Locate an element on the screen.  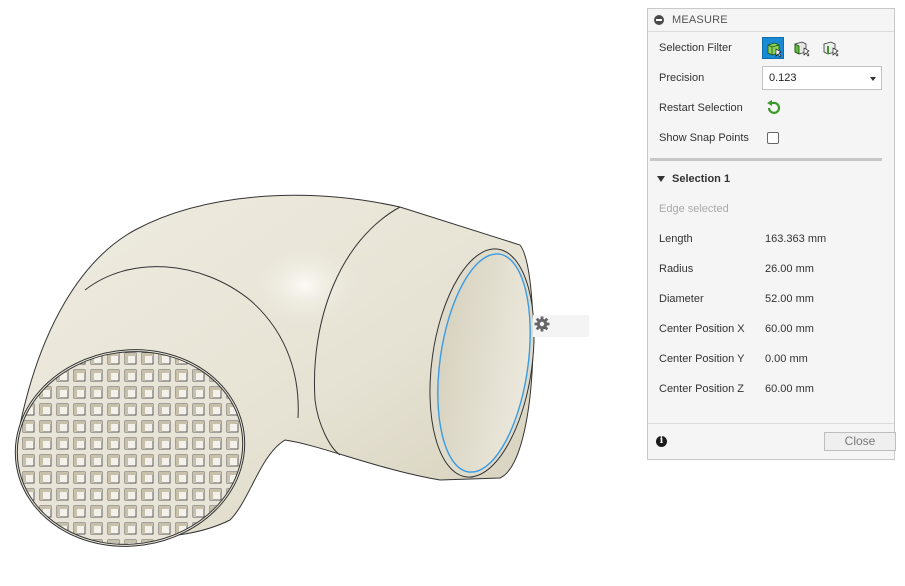
precision-label: Precision is located at coordinates (682, 78).